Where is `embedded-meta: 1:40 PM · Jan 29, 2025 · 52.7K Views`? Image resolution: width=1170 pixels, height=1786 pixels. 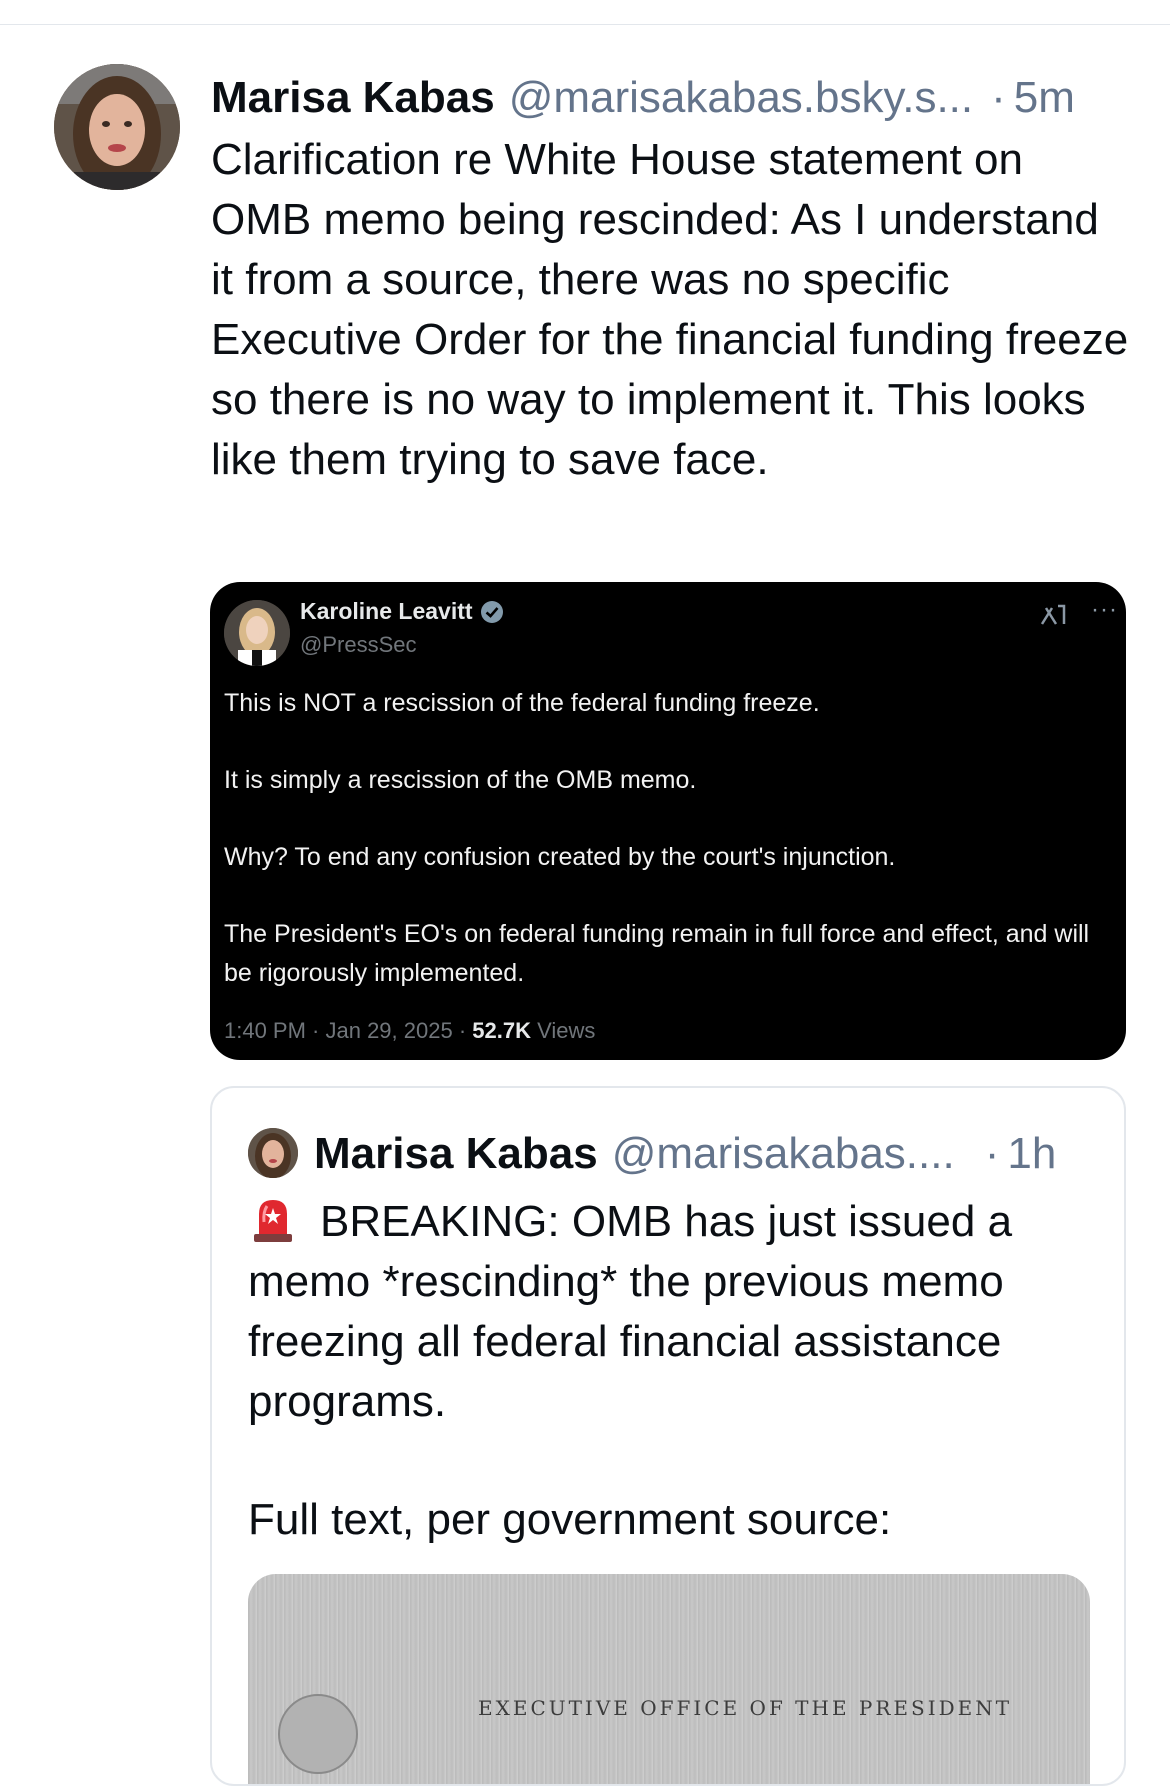 embedded-meta: 1:40 PM · Jan 29, 2025 · 52.7K Views is located at coordinates (409, 1031).